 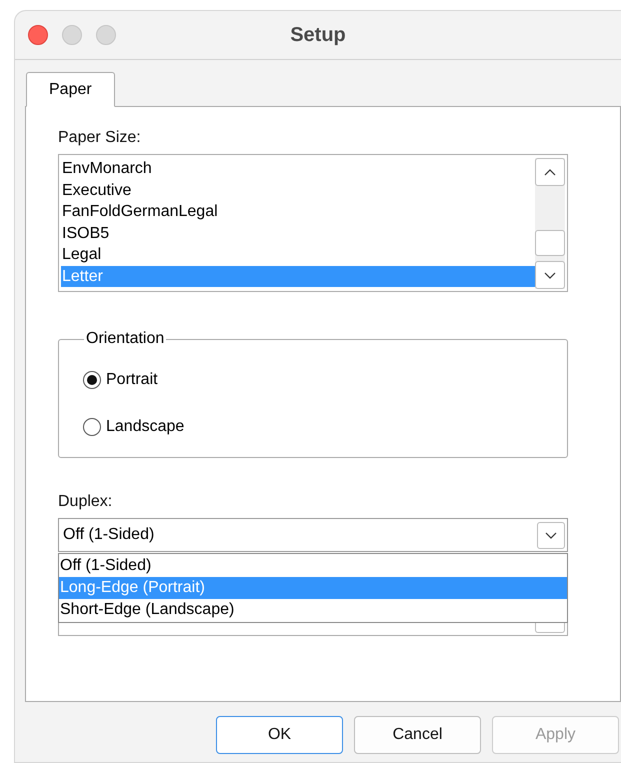 I want to click on paper-size-list: EnvMonarch Executive FanFoldGermanLegal ISOB5 Legal Letter, so click(x=313, y=223).